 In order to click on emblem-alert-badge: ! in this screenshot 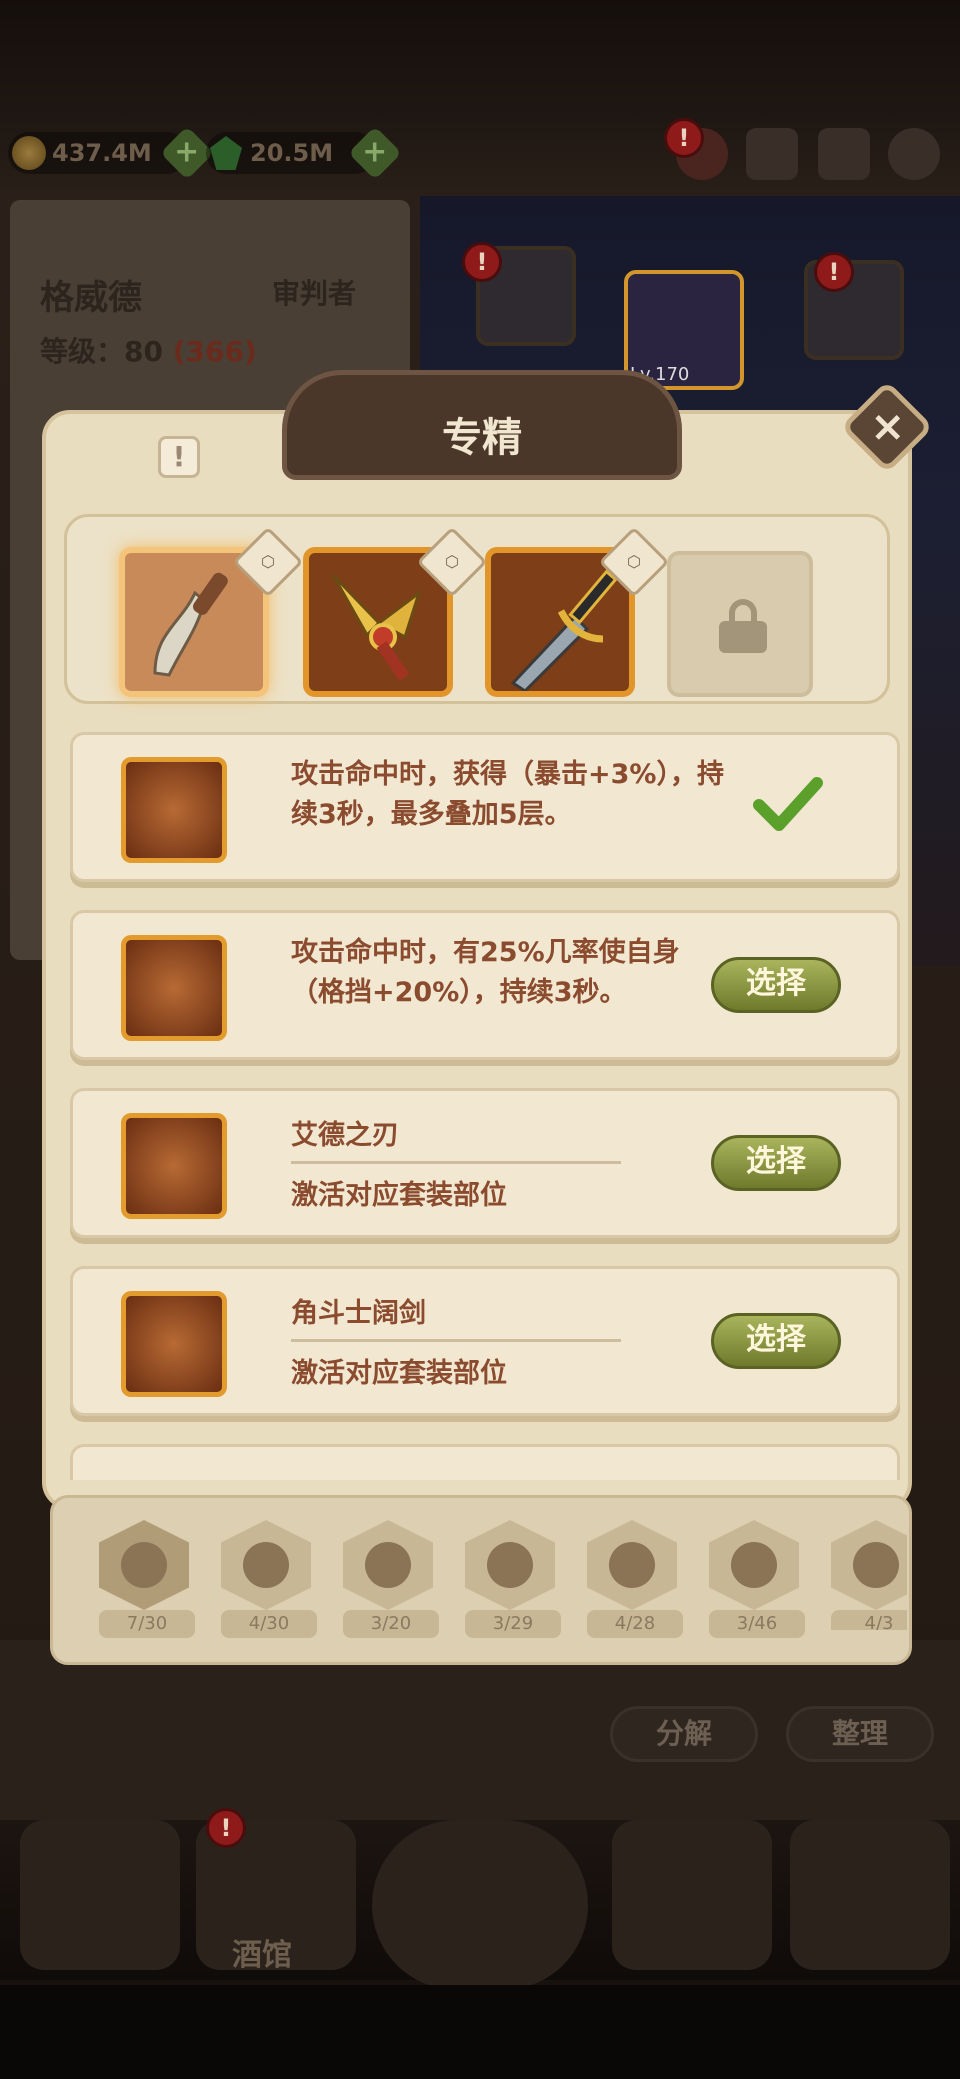, I will do `click(482, 262)`.